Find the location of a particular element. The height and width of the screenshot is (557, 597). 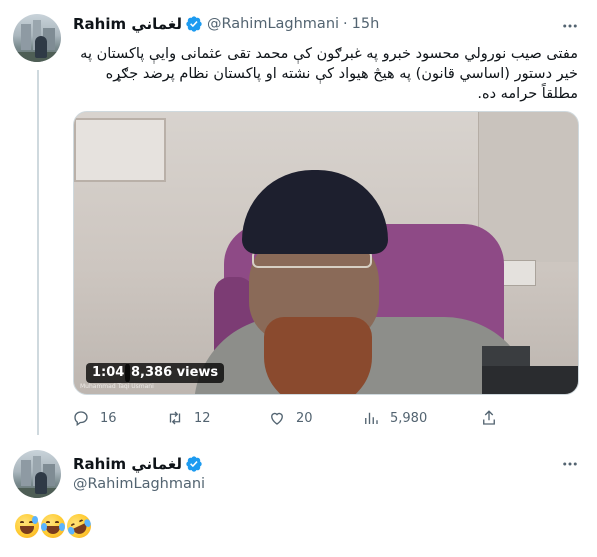

video-watermark: Muhammad Taqi Usmani is located at coordinates (117, 386).